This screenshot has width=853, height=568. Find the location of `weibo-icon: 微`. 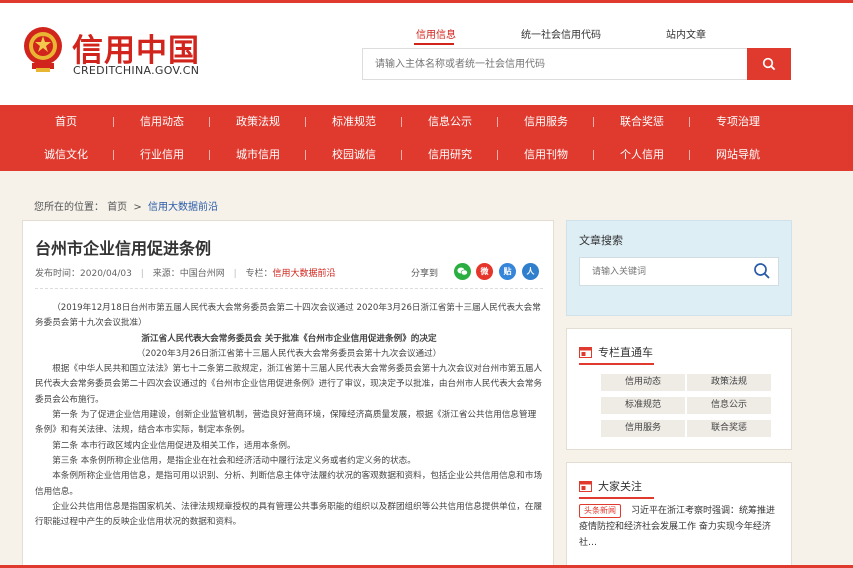

weibo-icon: 微 is located at coordinates (484, 271).